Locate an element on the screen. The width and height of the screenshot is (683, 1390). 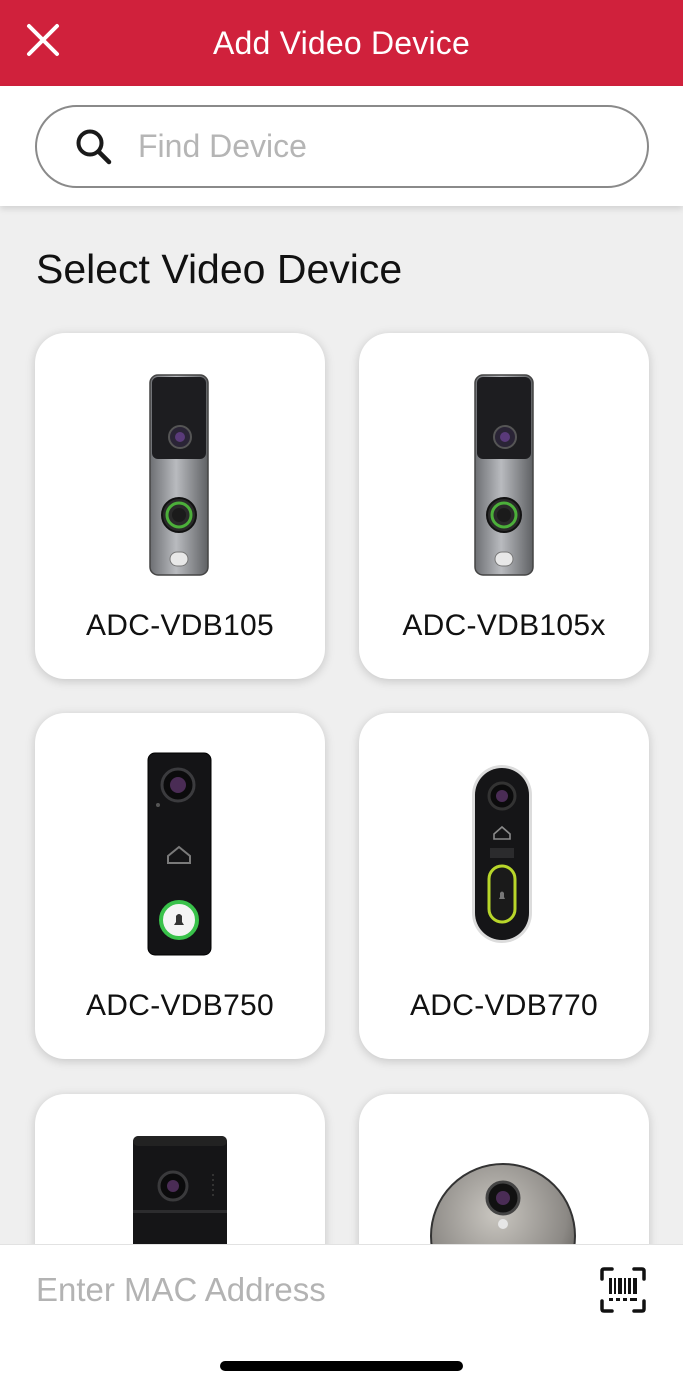
mac-address-input is located at coordinates (296, 1290).